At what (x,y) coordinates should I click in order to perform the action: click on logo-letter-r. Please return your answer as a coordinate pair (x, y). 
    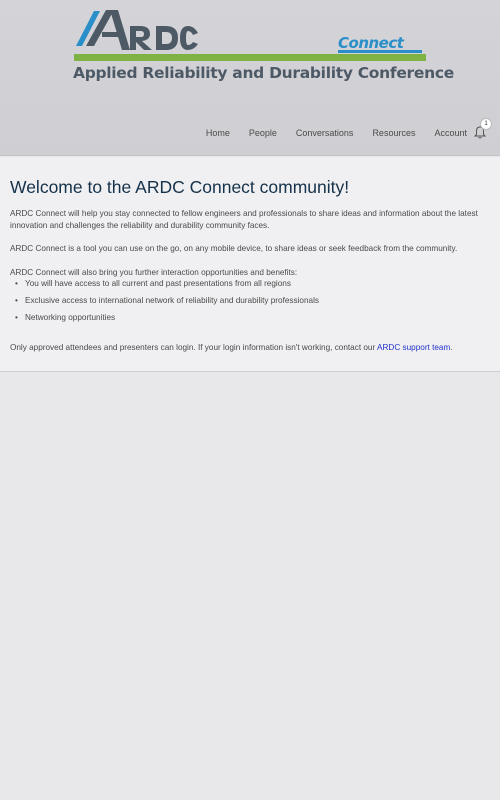
    Looking at the image, I should click on (141, 38).